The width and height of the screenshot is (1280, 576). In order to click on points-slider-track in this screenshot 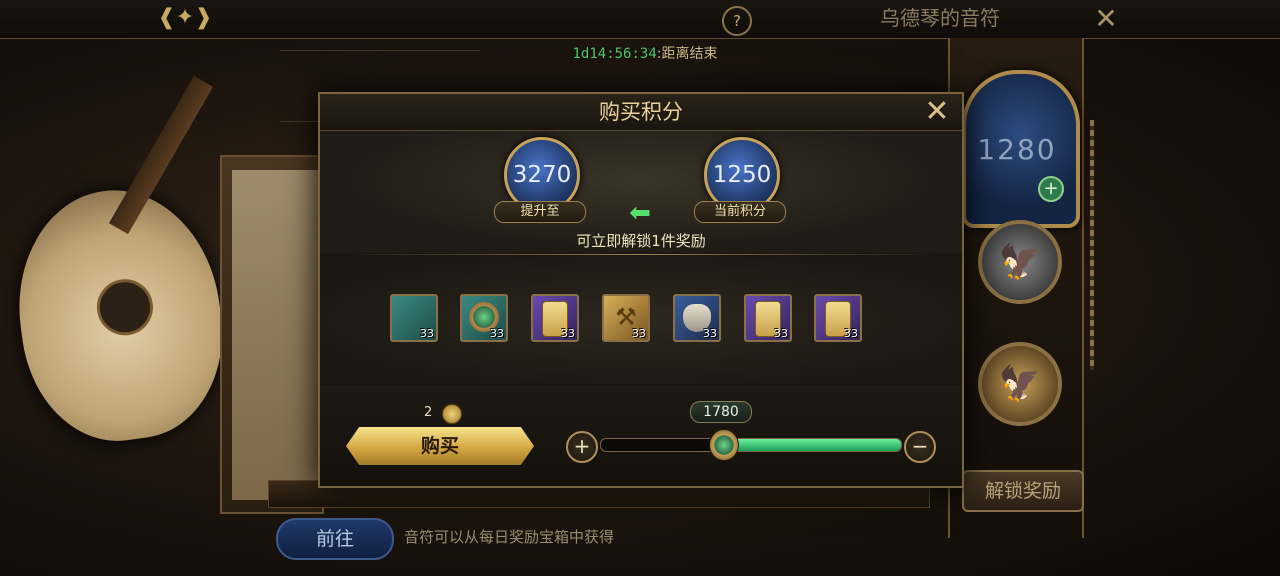, I will do `click(751, 445)`.